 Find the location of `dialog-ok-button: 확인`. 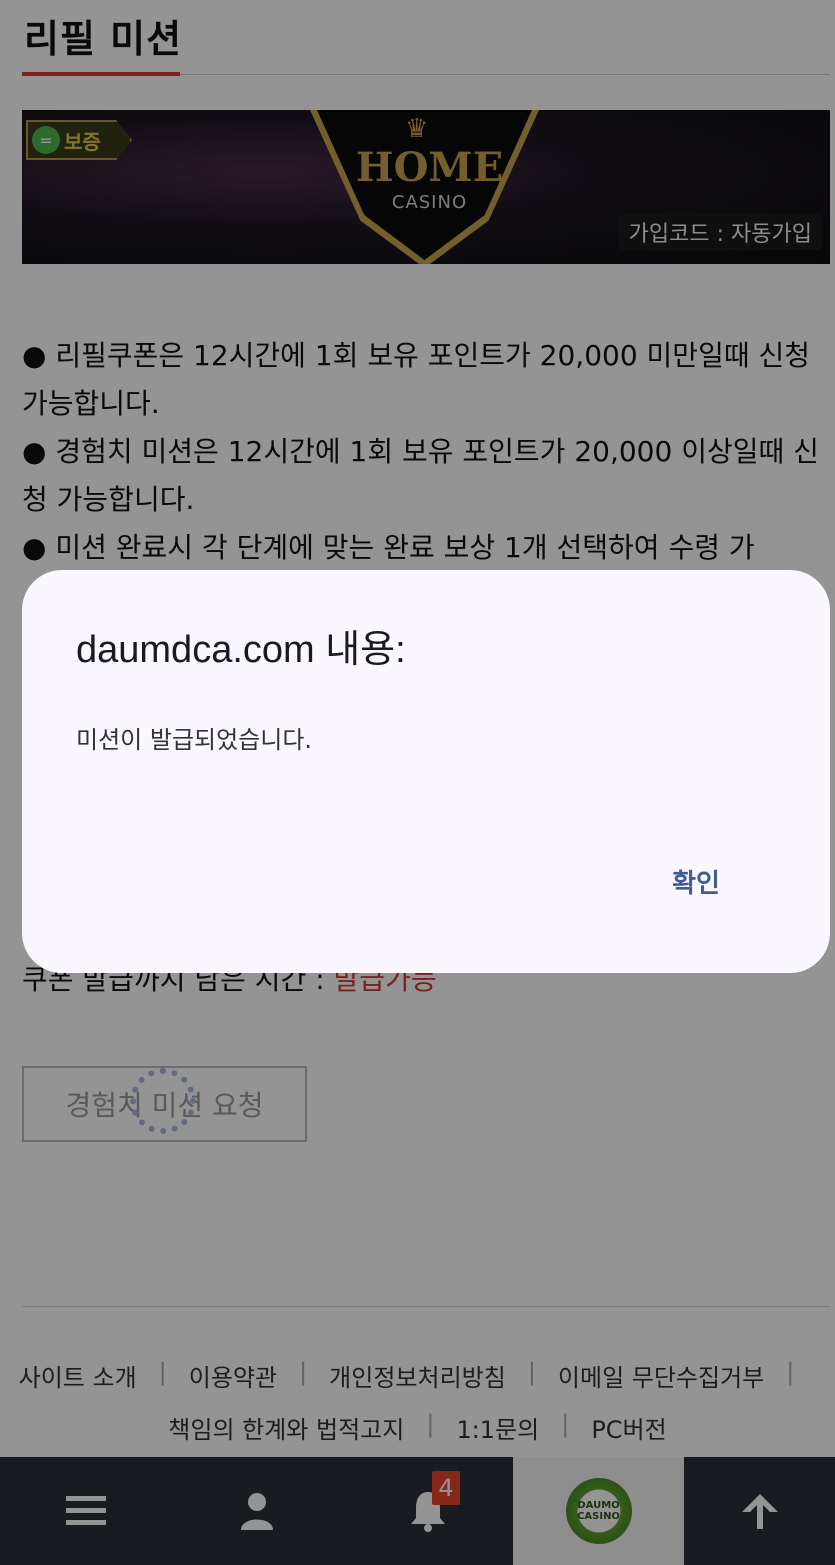

dialog-ok-button: 확인 is located at coordinates (696, 881).